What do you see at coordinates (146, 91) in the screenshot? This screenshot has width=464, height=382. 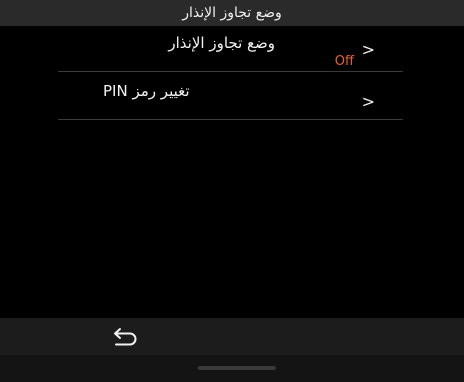 I see `menu-item-label: تغيير رمز PIN` at bounding box center [146, 91].